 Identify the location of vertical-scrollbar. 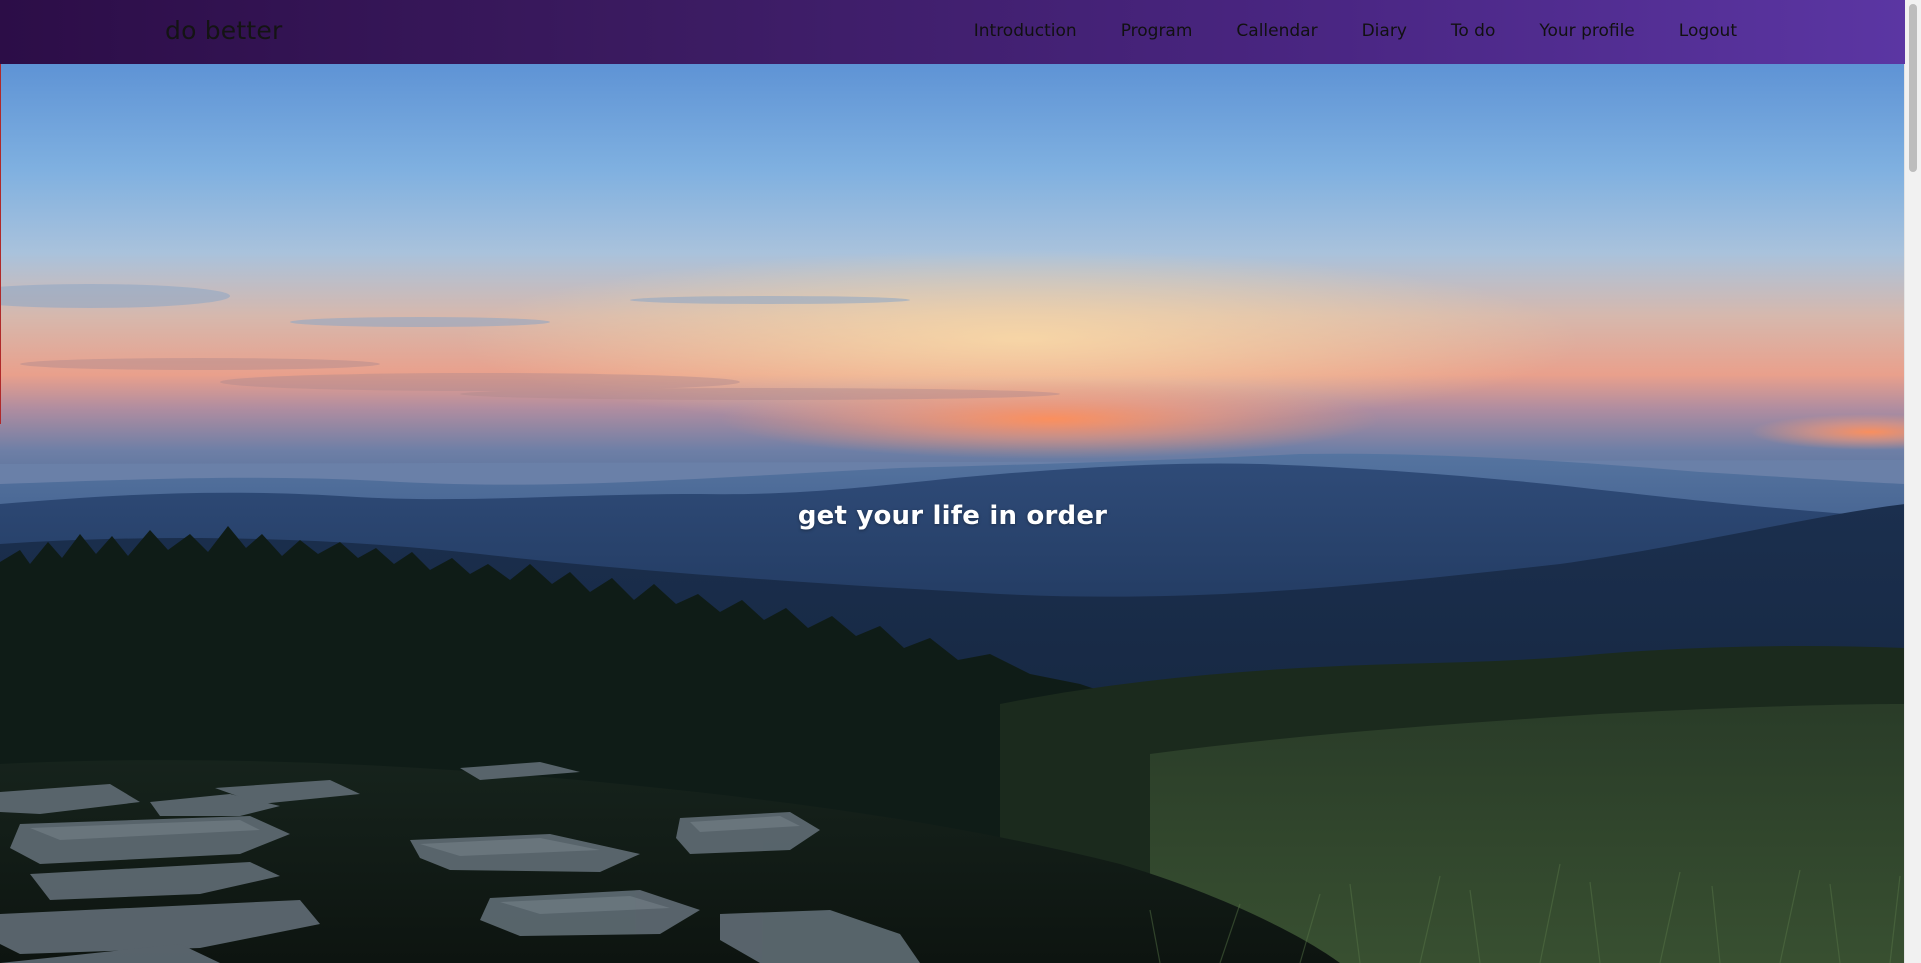
(1912, 481).